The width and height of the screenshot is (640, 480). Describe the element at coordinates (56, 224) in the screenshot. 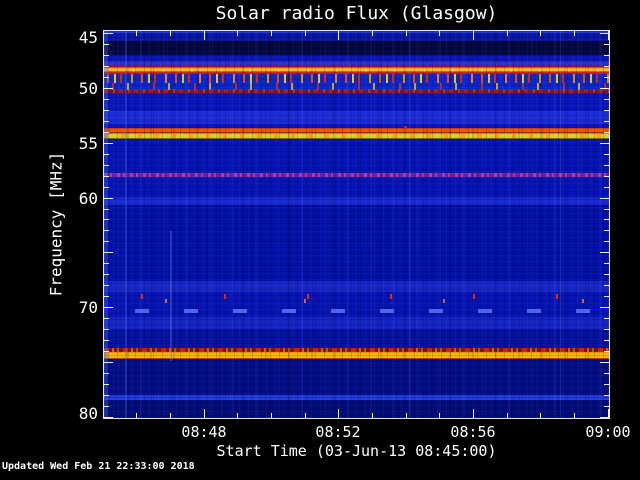

I see `y-axis-title: Frequency [MHz]` at that location.